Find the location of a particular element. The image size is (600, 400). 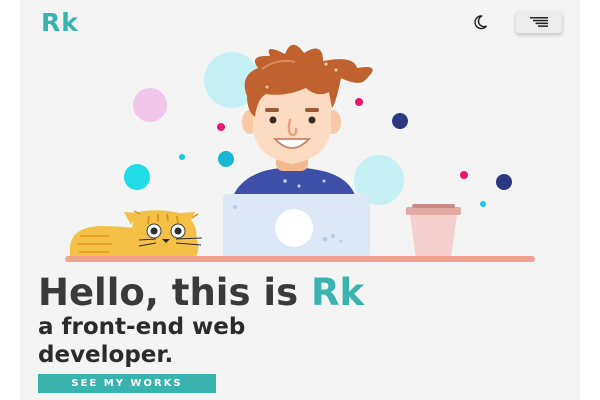

desk is located at coordinates (300, 259).